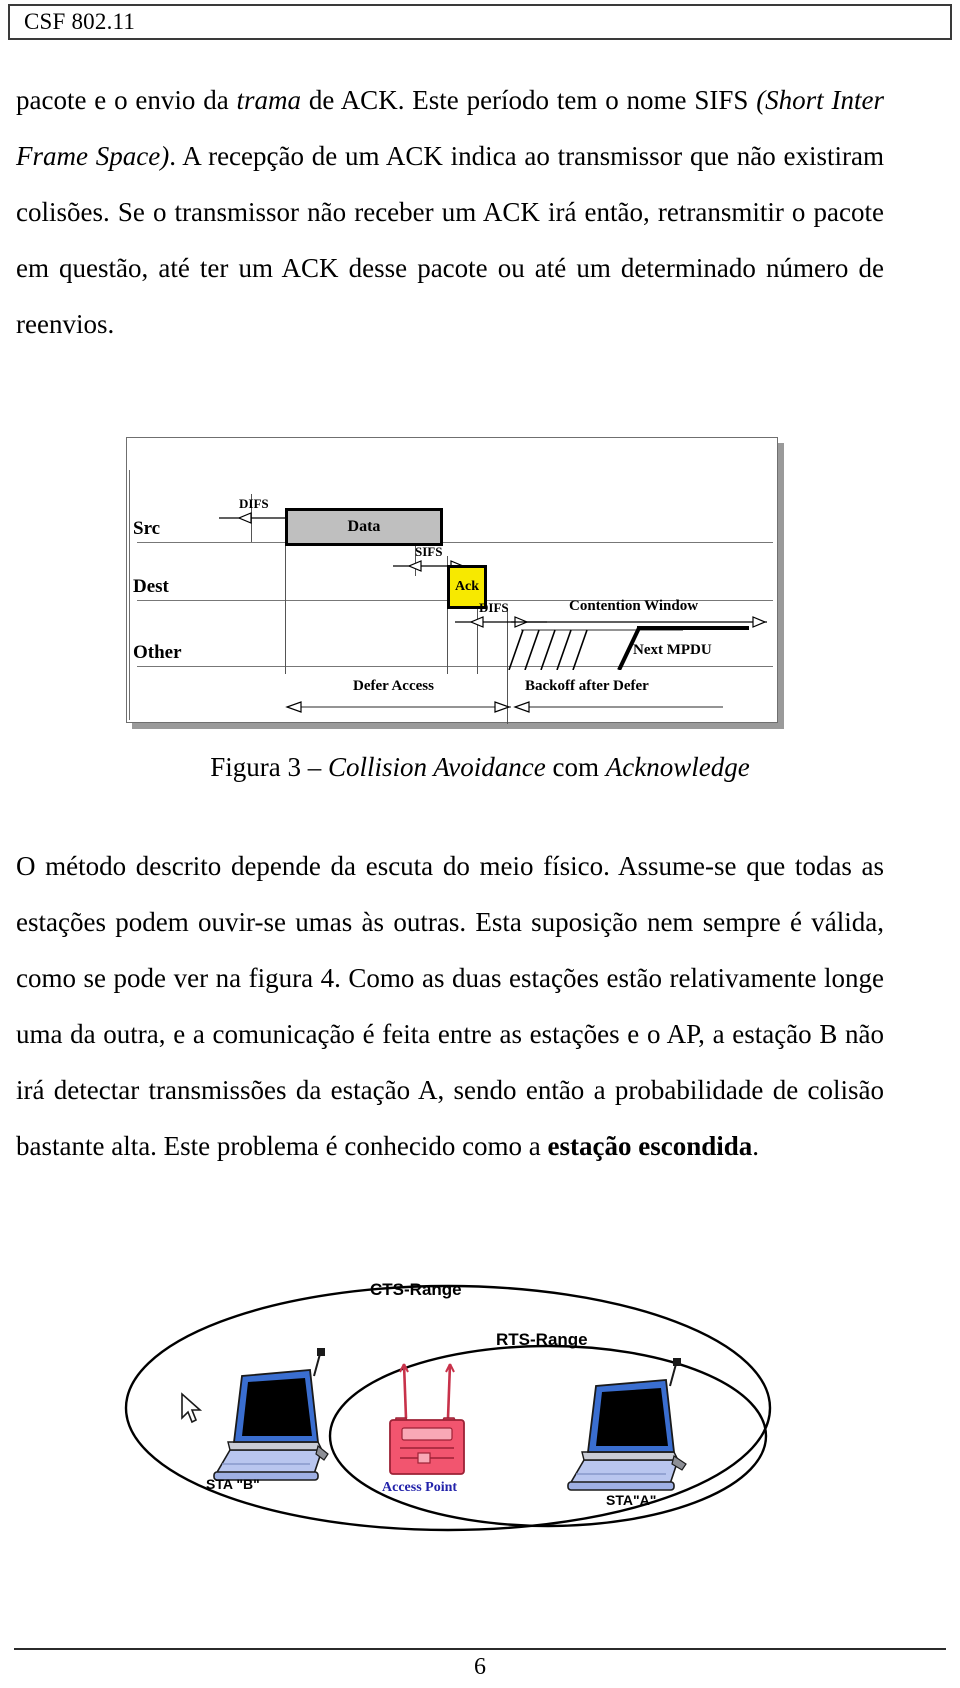 This screenshot has width=960, height=1688. Describe the element at coordinates (126, 100) in the screenshot. I see `p1-seg-1: pacote e o envio da` at that location.